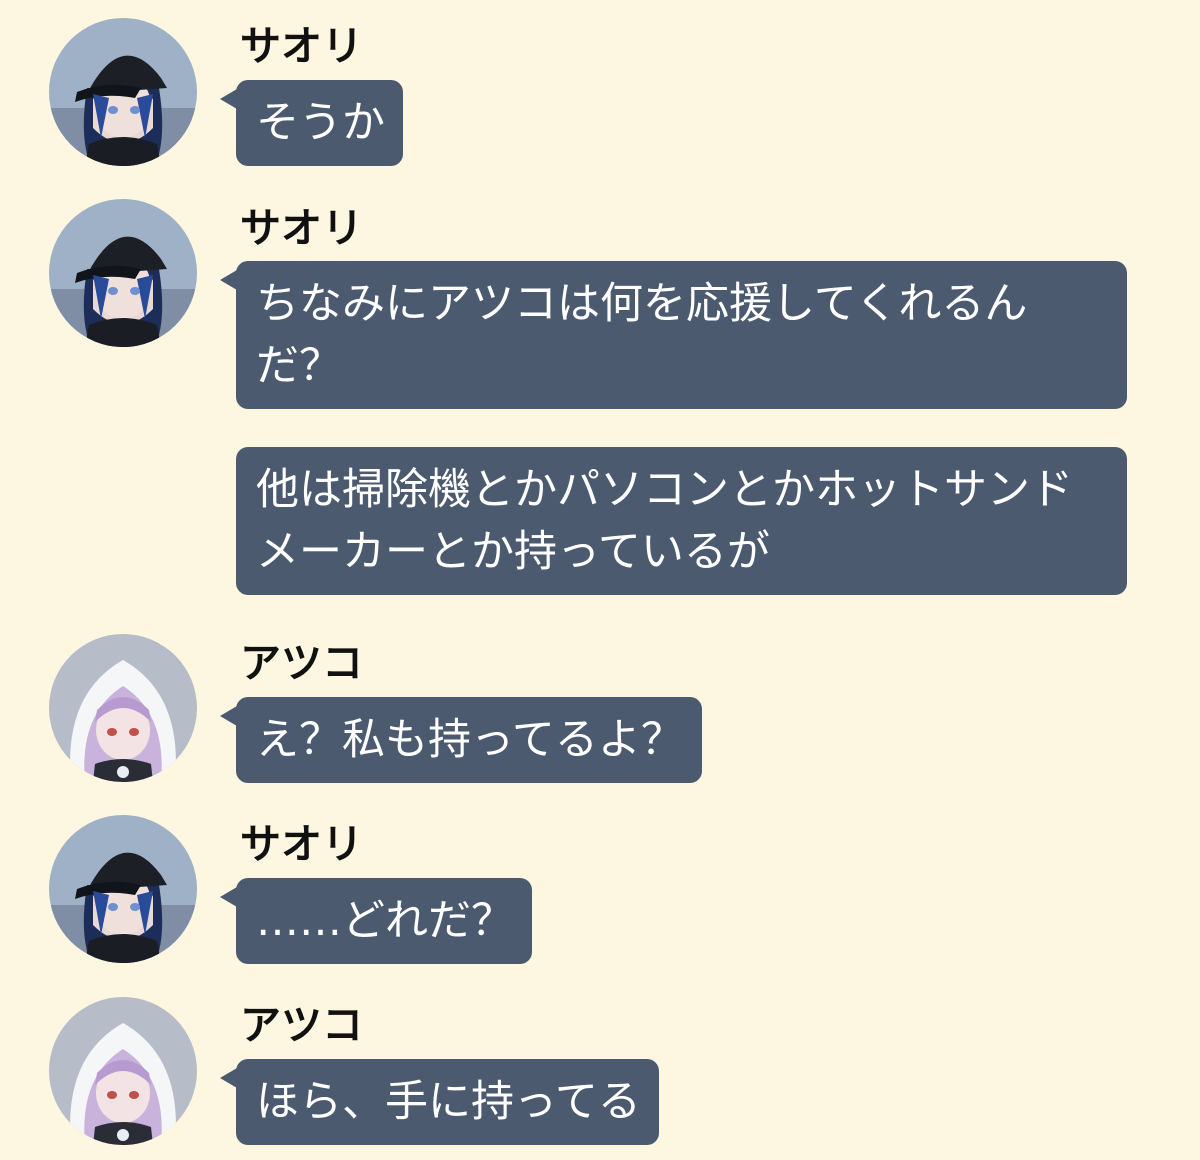 Image resolution: width=1200 pixels, height=1160 pixels. Describe the element at coordinates (681, 335) in the screenshot. I see `message-bubble: ちなみにアツコは何を応援してくれるんだ？` at that location.